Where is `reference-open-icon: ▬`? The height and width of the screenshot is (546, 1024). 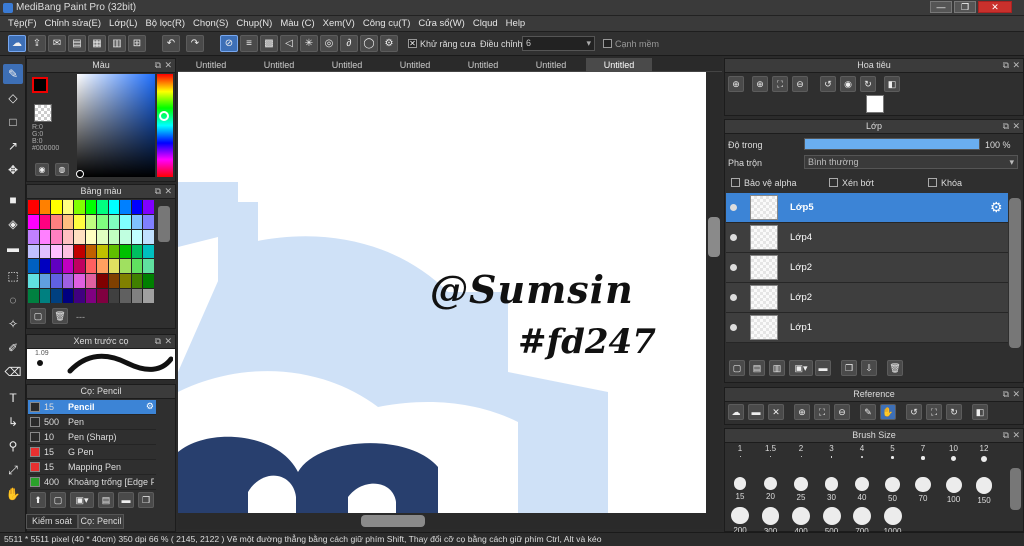 reference-open-icon: ▬ is located at coordinates (756, 412).